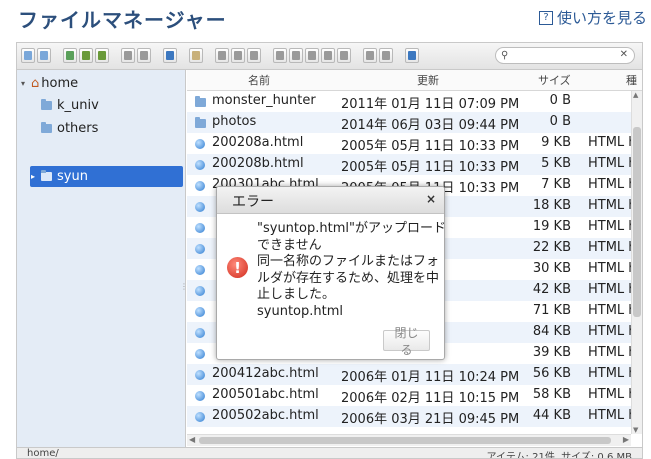  I want to click on error-icon: !, so click(237, 267).